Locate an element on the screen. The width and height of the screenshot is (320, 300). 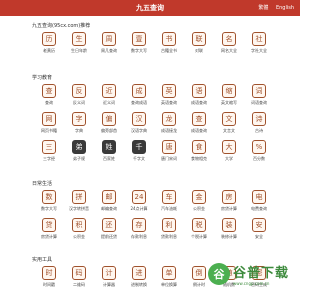
tool-tile: 计计算器 is located at coordinates (109, 278).